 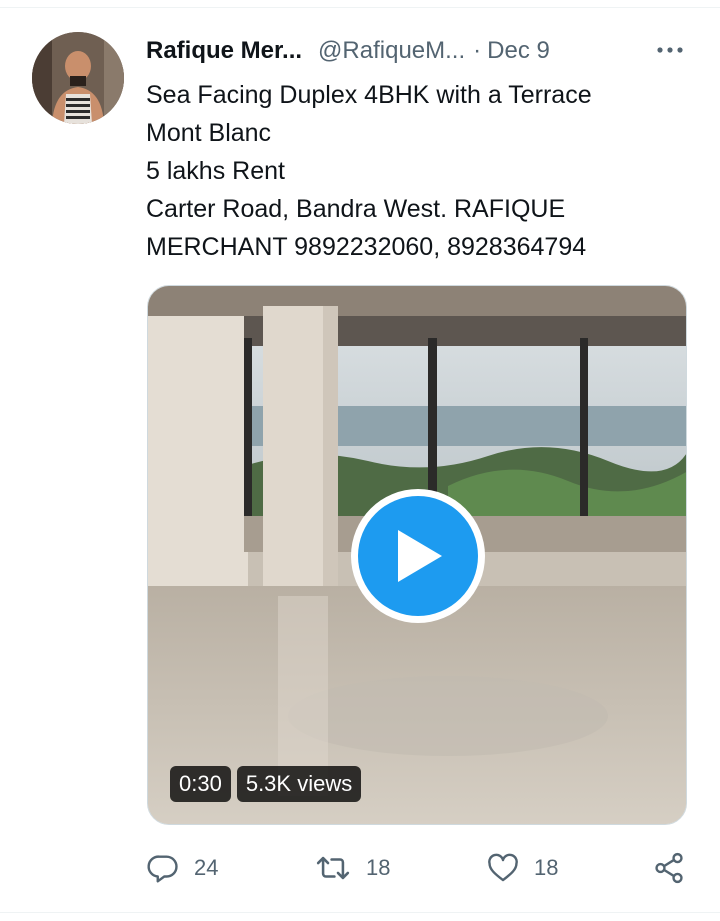 I want to click on more-horizontal-icon, so click(x=670, y=50).